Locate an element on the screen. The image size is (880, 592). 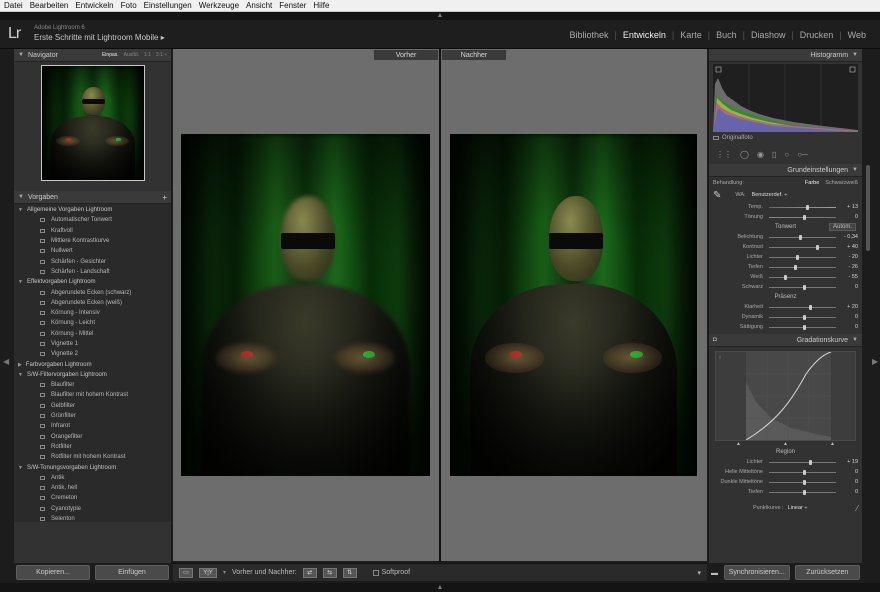
adjustment-brush-icon: ○─ is located at coordinates (802, 154).